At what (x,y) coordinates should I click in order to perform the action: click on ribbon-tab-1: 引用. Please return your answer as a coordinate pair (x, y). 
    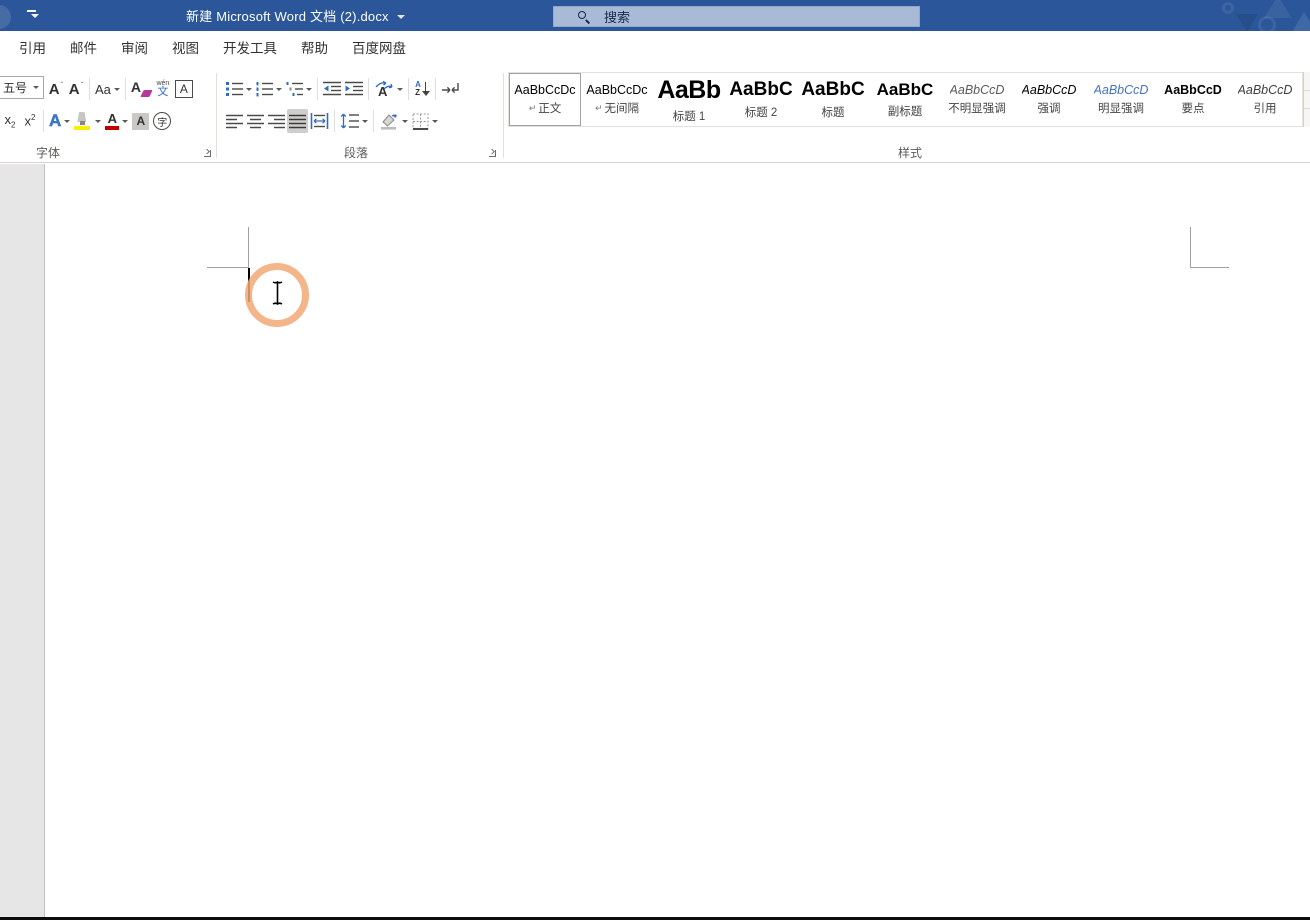
    Looking at the image, I should click on (32, 47).